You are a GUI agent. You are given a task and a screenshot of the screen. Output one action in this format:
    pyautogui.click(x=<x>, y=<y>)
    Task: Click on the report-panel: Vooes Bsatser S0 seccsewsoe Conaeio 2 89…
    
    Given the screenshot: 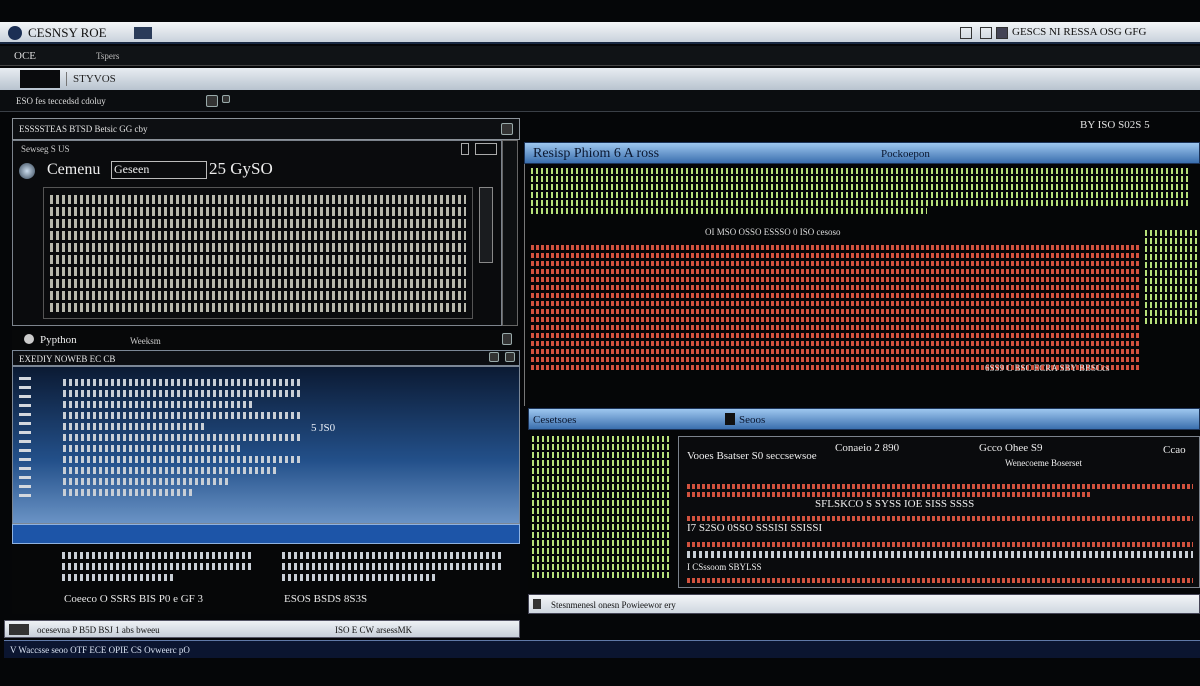 What is the action you would take?
    pyautogui.click(x=939, y=512)
    